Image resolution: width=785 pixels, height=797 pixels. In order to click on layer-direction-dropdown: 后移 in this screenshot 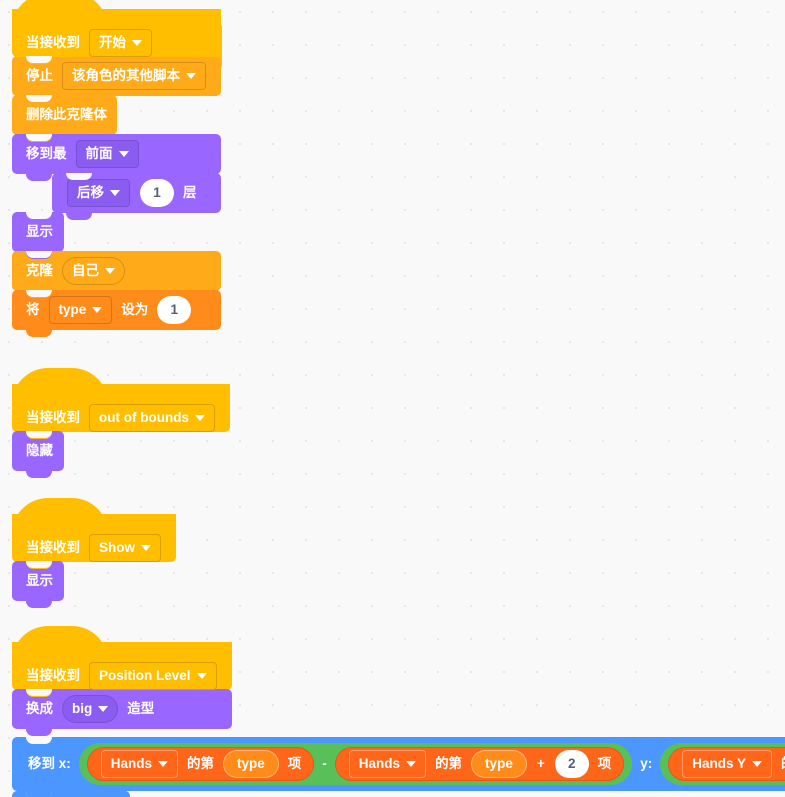, I will do `click(98, 193)`.